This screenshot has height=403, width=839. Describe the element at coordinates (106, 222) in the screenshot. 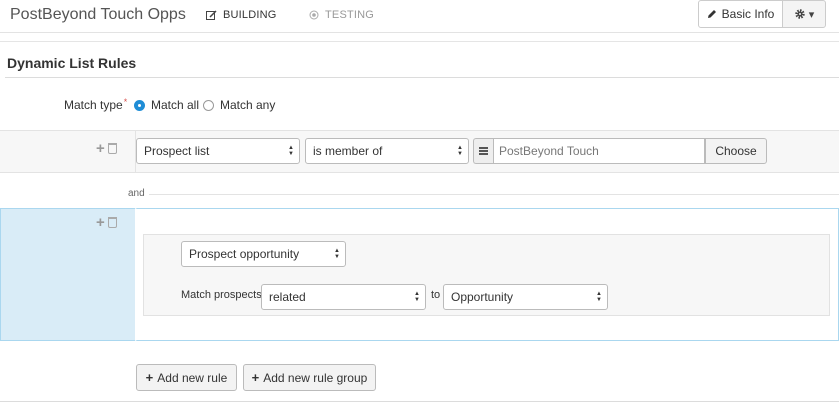

I see `group-tools: +` at that location.